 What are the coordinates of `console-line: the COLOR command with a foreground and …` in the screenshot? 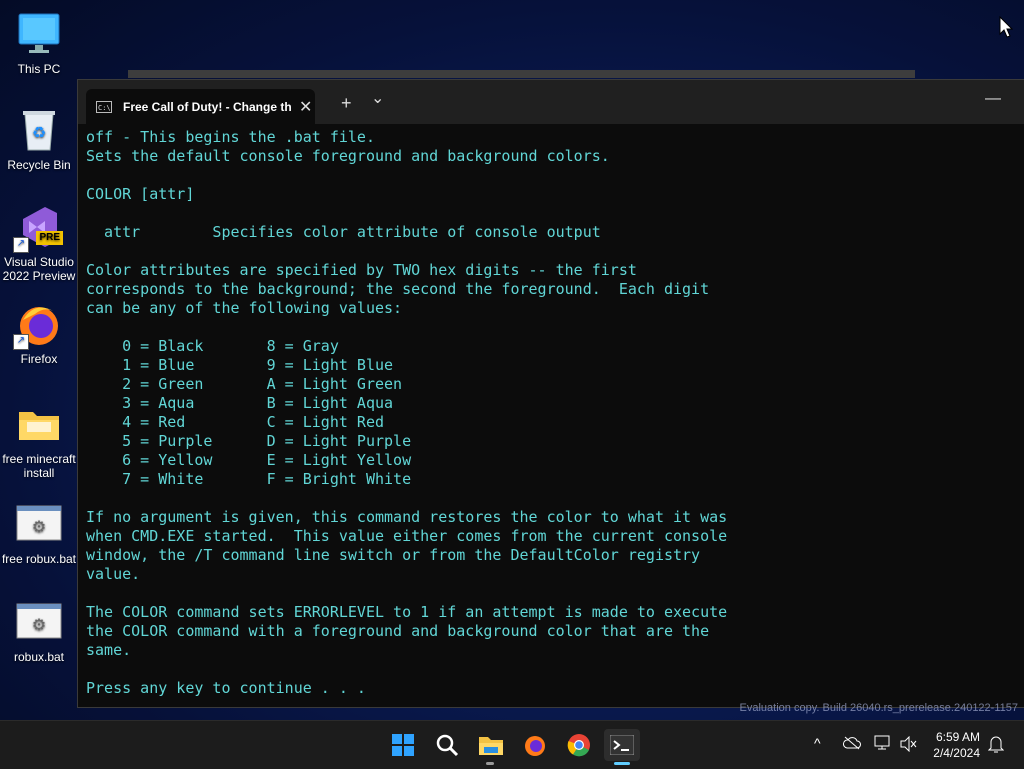 It's located at (398, 631).